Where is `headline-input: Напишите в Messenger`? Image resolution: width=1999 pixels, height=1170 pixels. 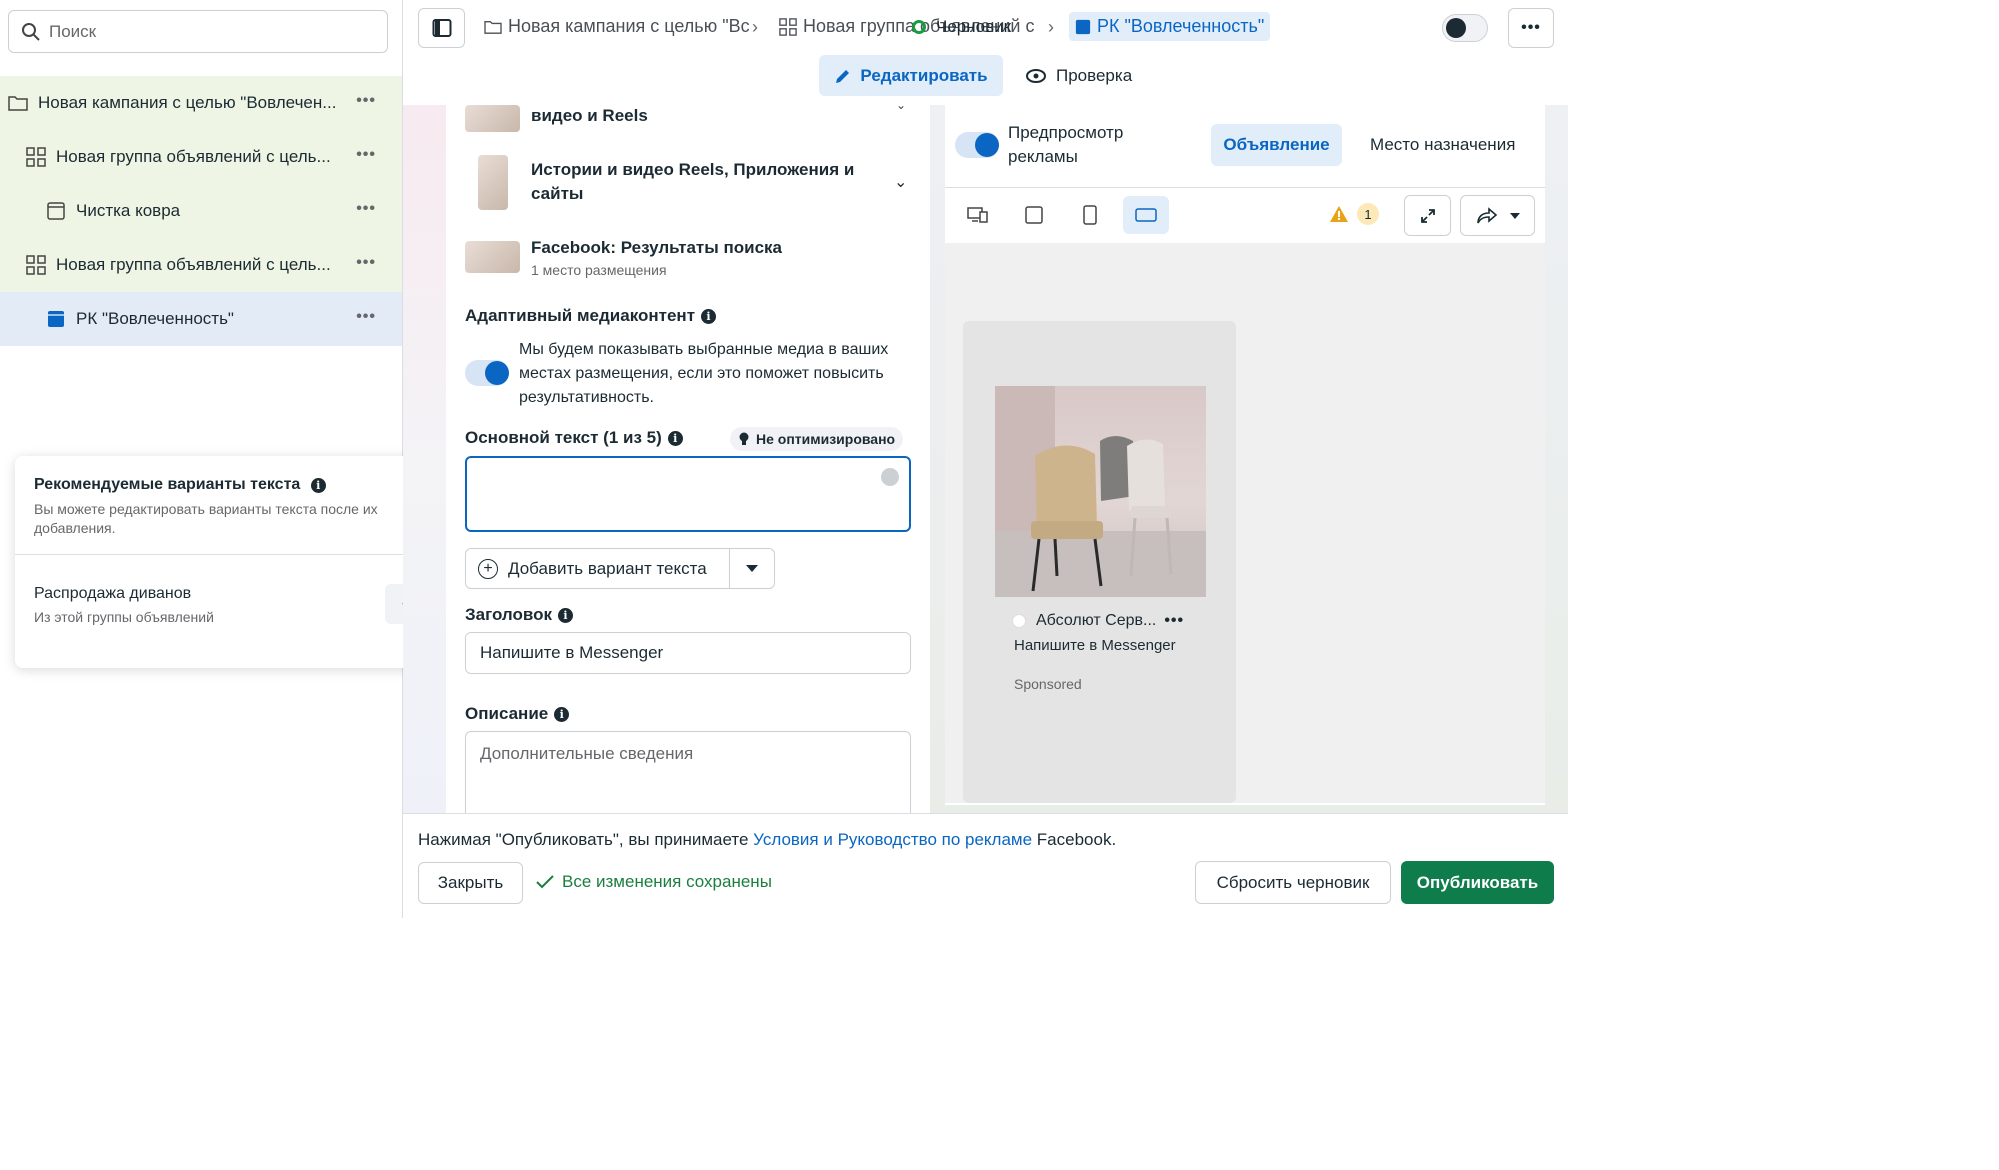
headline-input: Напишите в Messenger is located at coordinates (688, 653).